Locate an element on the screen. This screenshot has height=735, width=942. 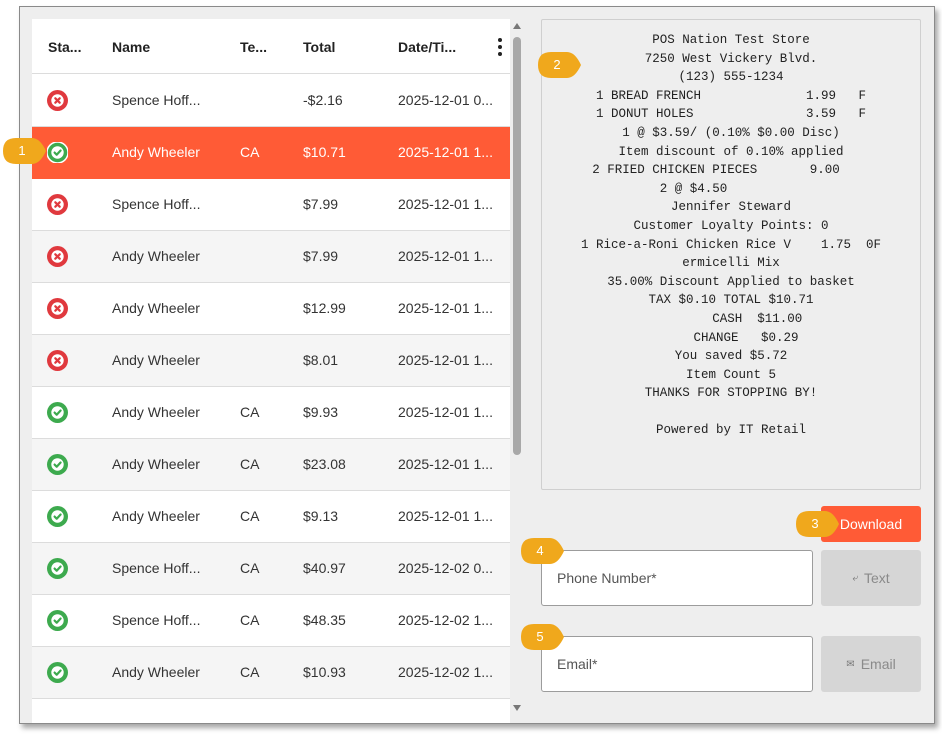
receipt-line: 2 FRIED CHICKEN PIECES 9.00 is located at coordinates (731, 170).